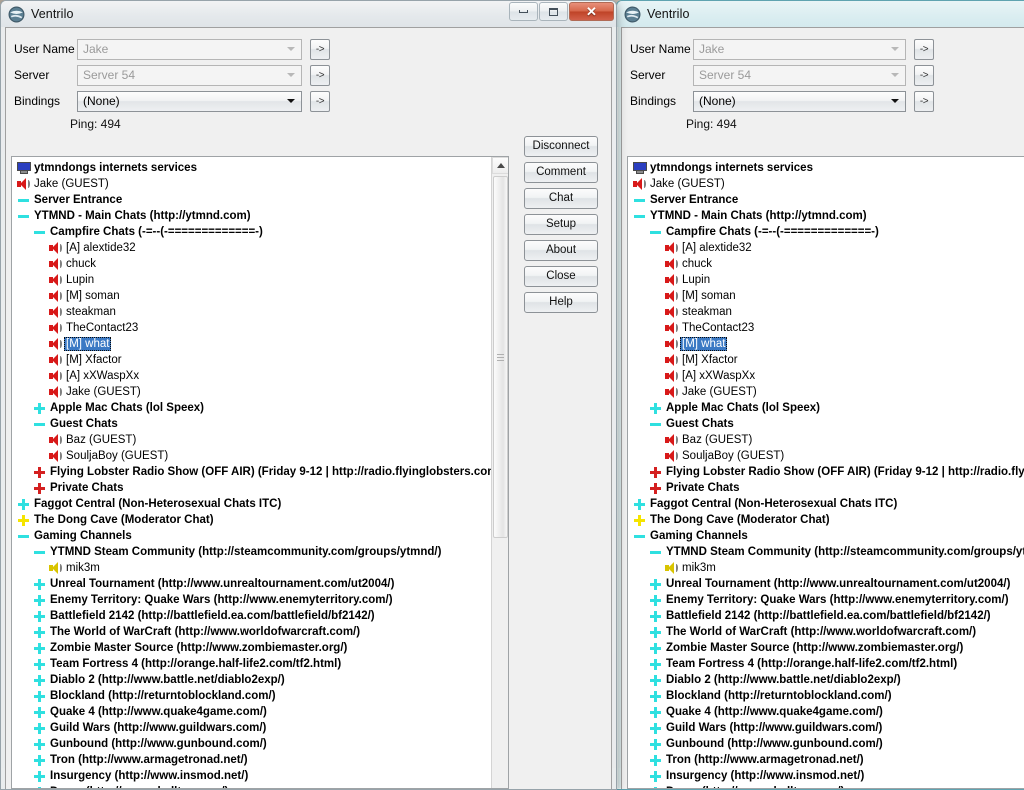 The image size is (1024, 790). What do you see at coordinates (261, 536) in the screenshot?
I see `tree-channel-row: Gaming Channels` at bounding box center [261, 536].